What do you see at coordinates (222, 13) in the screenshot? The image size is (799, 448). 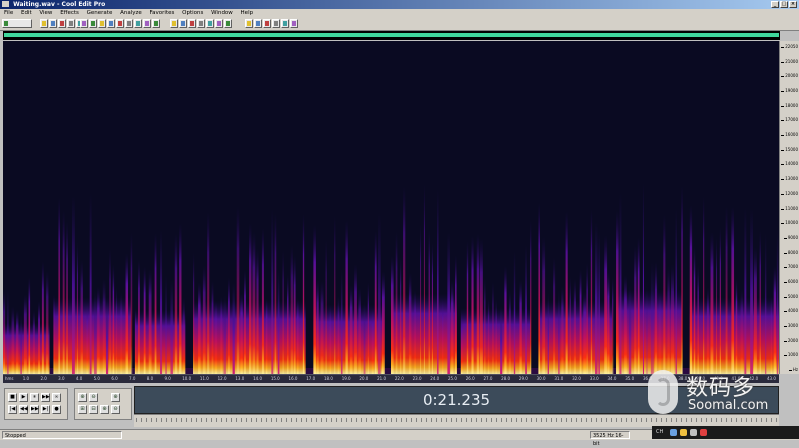 I see `menu-window: Window` at bounding box center [222, 13].